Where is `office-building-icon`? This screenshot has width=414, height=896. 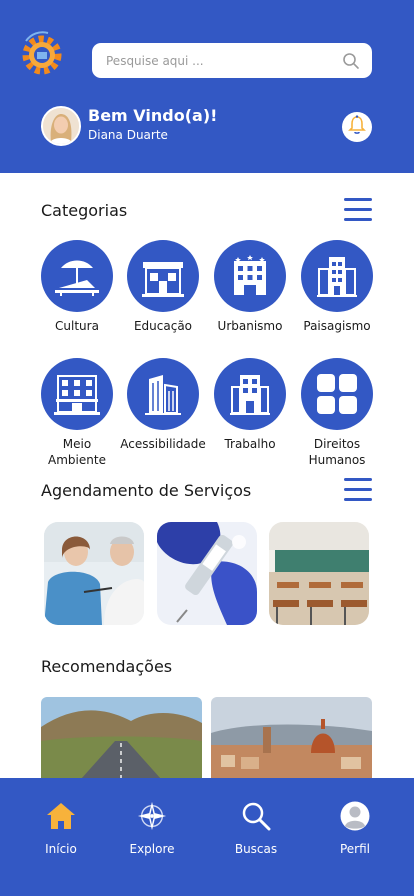 office-building-icon is located at coordinates (250, 394).